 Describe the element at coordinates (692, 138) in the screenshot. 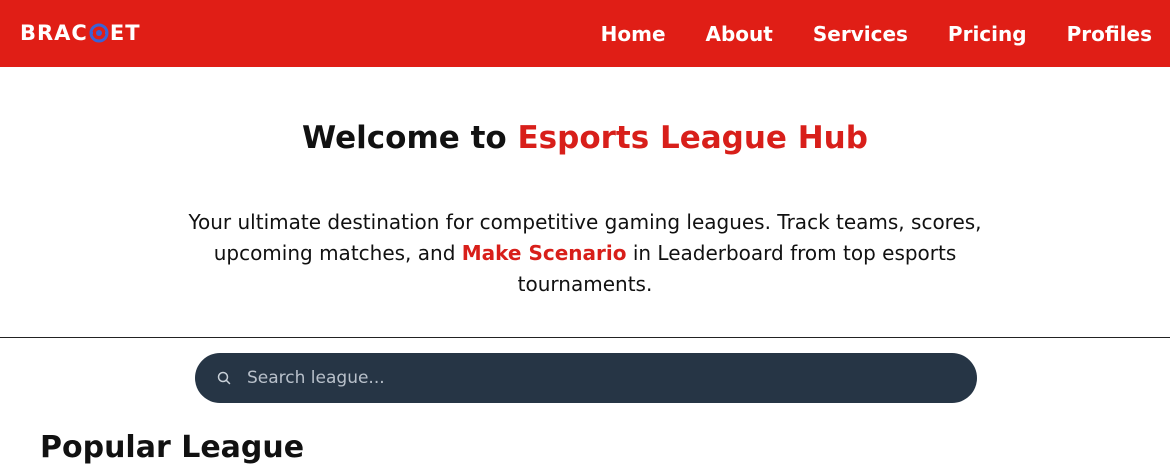

I see `hero-title-accent: Esports League Hub` at that location.